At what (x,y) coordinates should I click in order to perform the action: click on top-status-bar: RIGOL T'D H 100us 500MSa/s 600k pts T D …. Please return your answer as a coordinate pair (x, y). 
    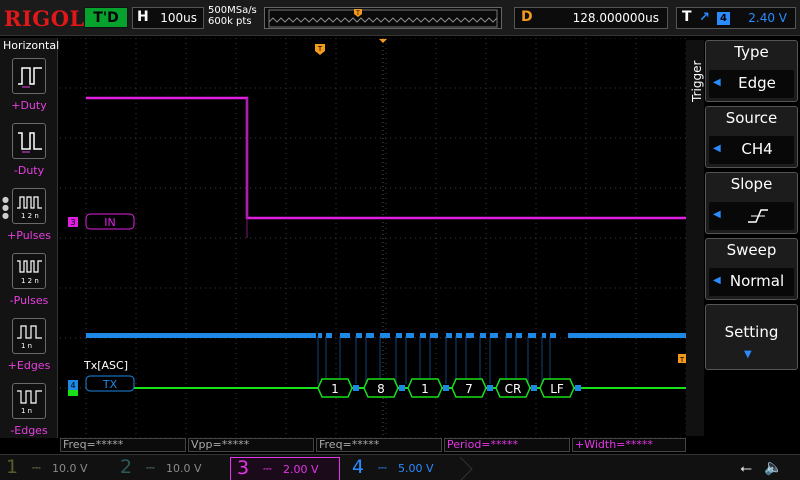
    Looking at the image, I should click on (400, 18).